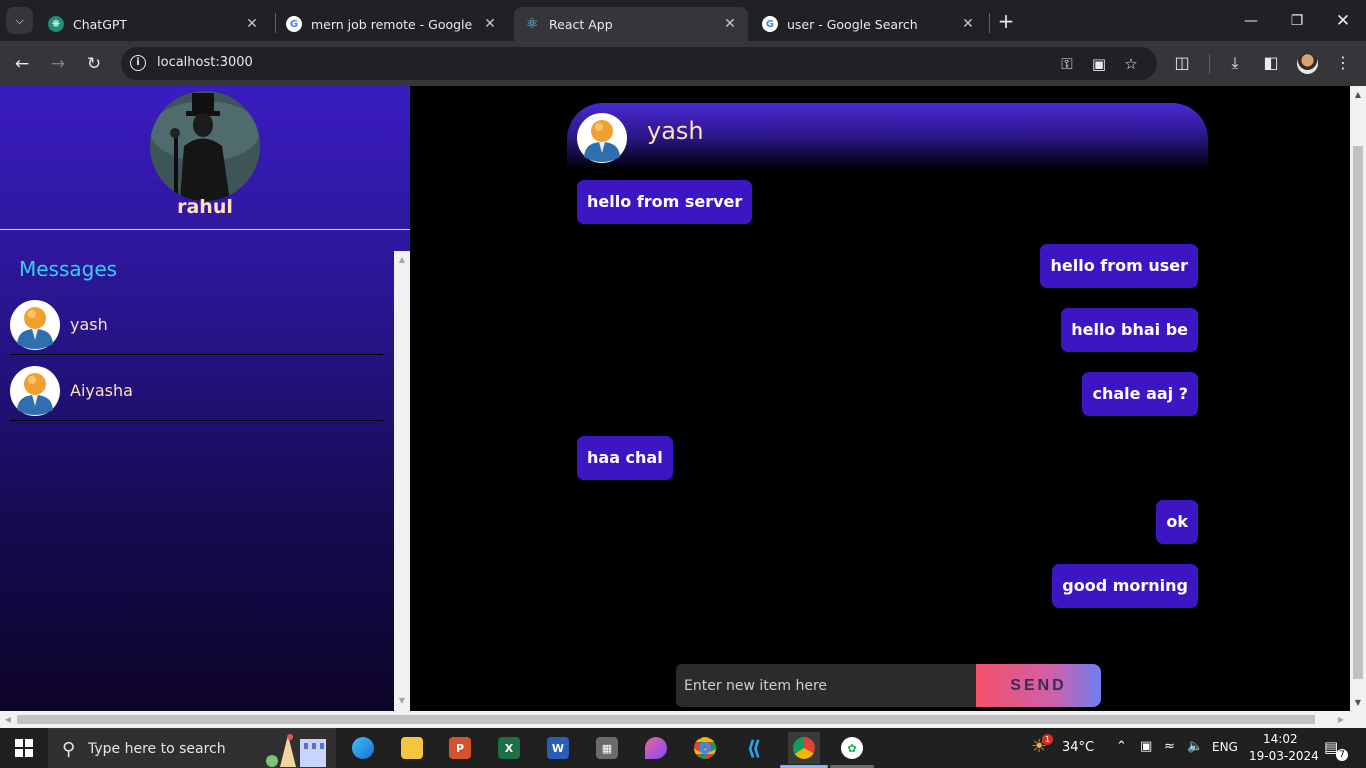  I want to click on tab-title: React App, so click(581, 24).